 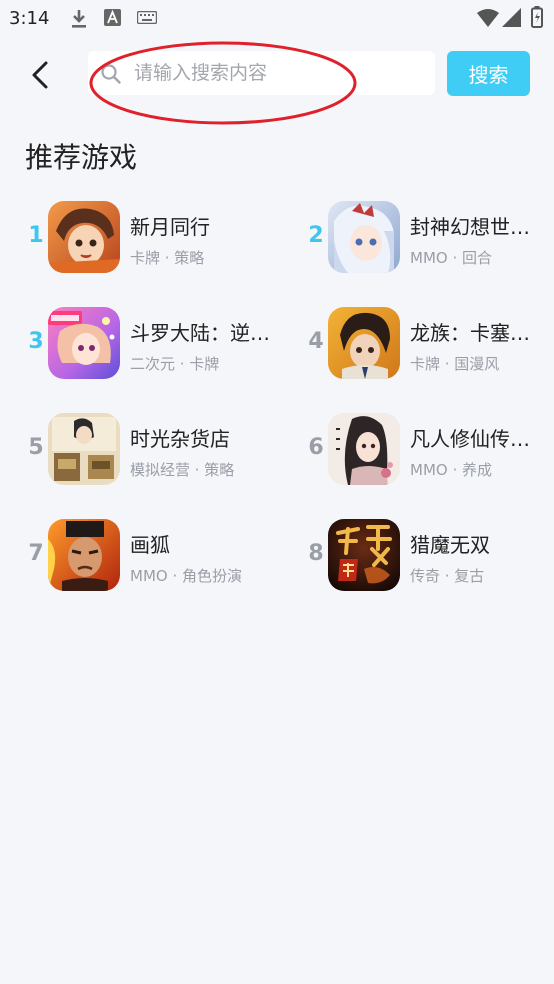 I want to click on rank-number: 8, so click(x=316, y=553).